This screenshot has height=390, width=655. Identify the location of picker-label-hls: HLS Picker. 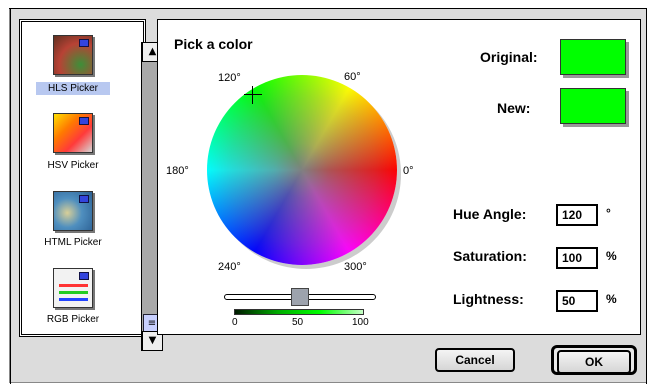
(73, 88).